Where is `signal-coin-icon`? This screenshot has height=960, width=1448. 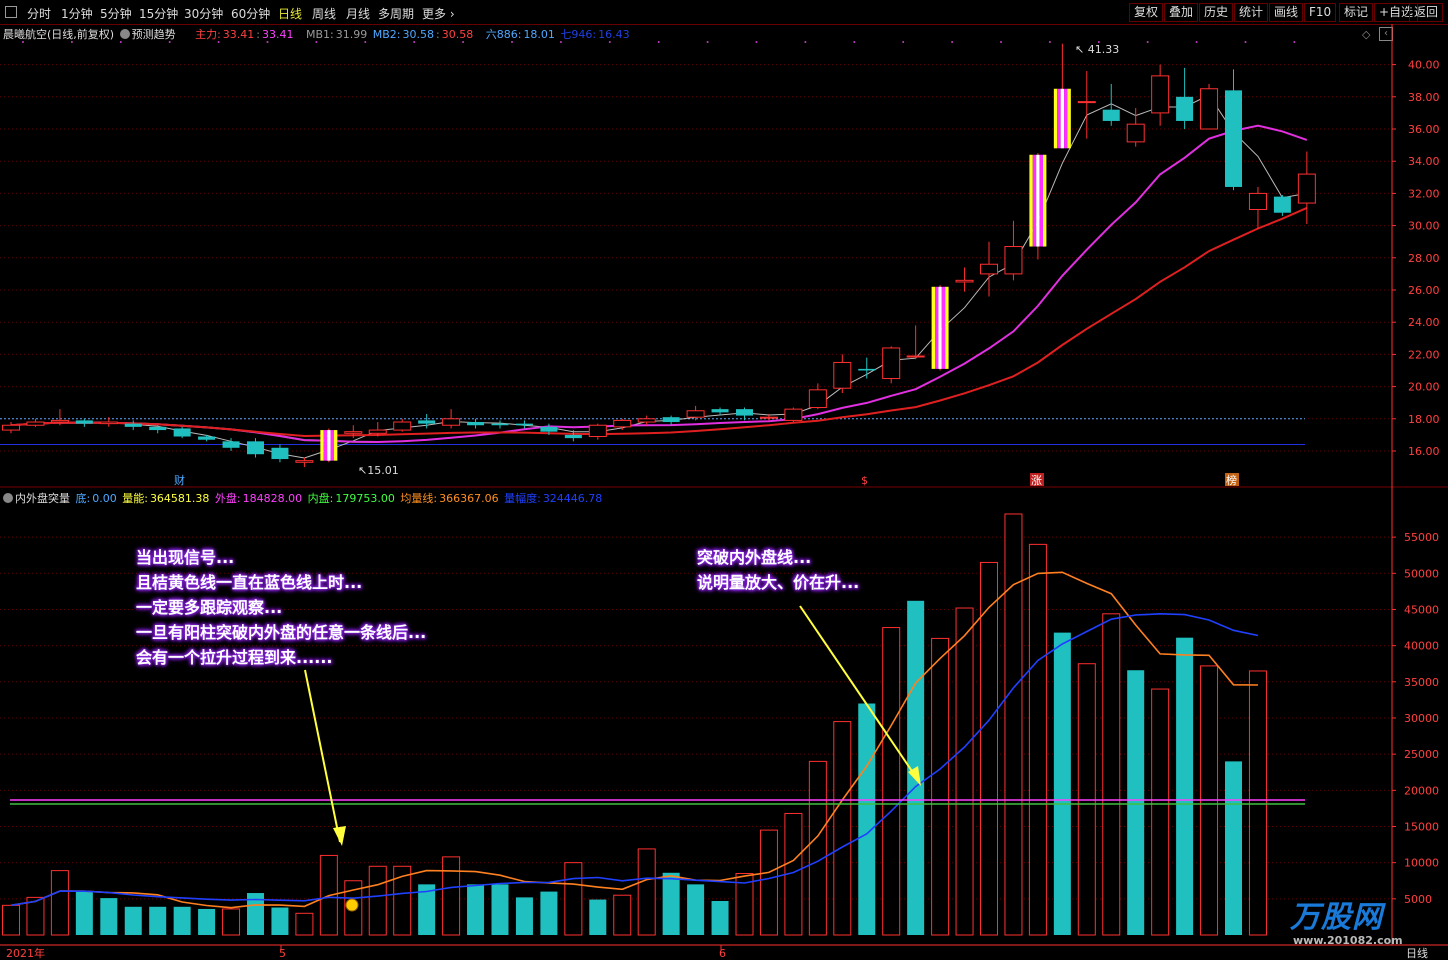 signal-coin-icon is located at coordinates (352, 905).